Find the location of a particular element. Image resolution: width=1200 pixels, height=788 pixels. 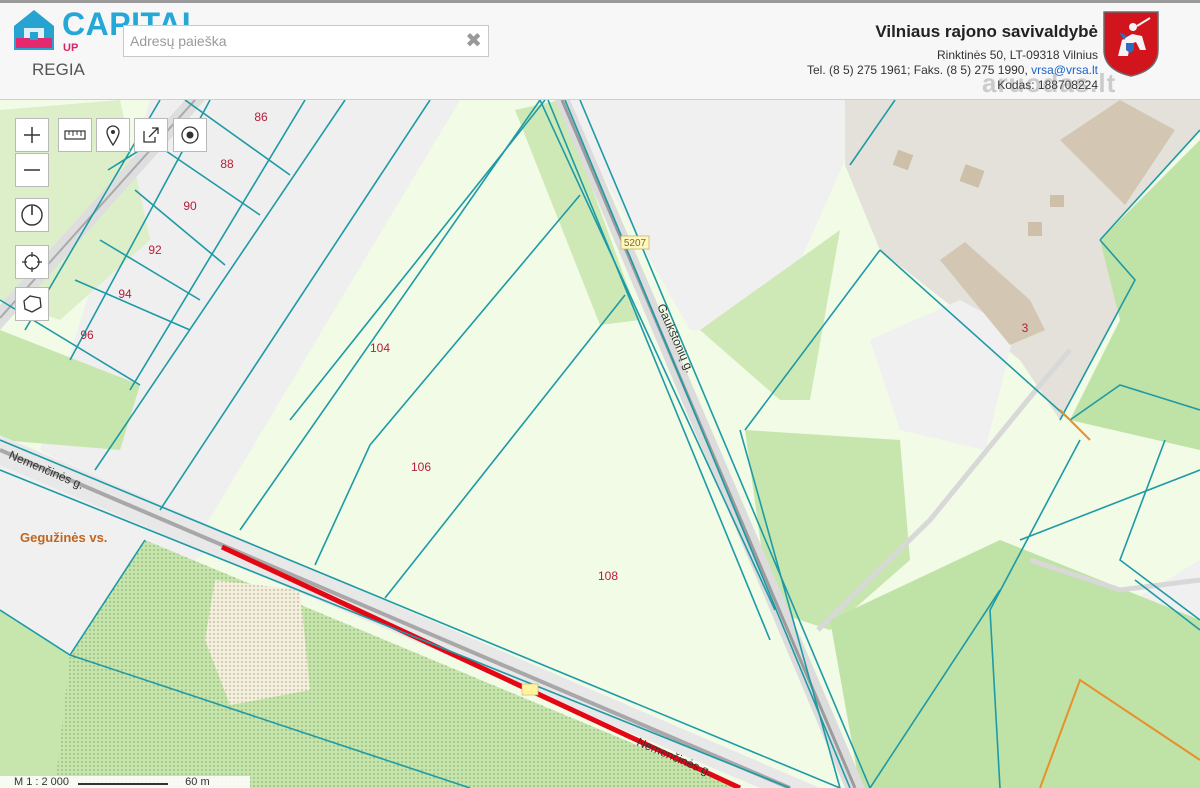

rotation-reset-button is located at coordinates (32, 215).